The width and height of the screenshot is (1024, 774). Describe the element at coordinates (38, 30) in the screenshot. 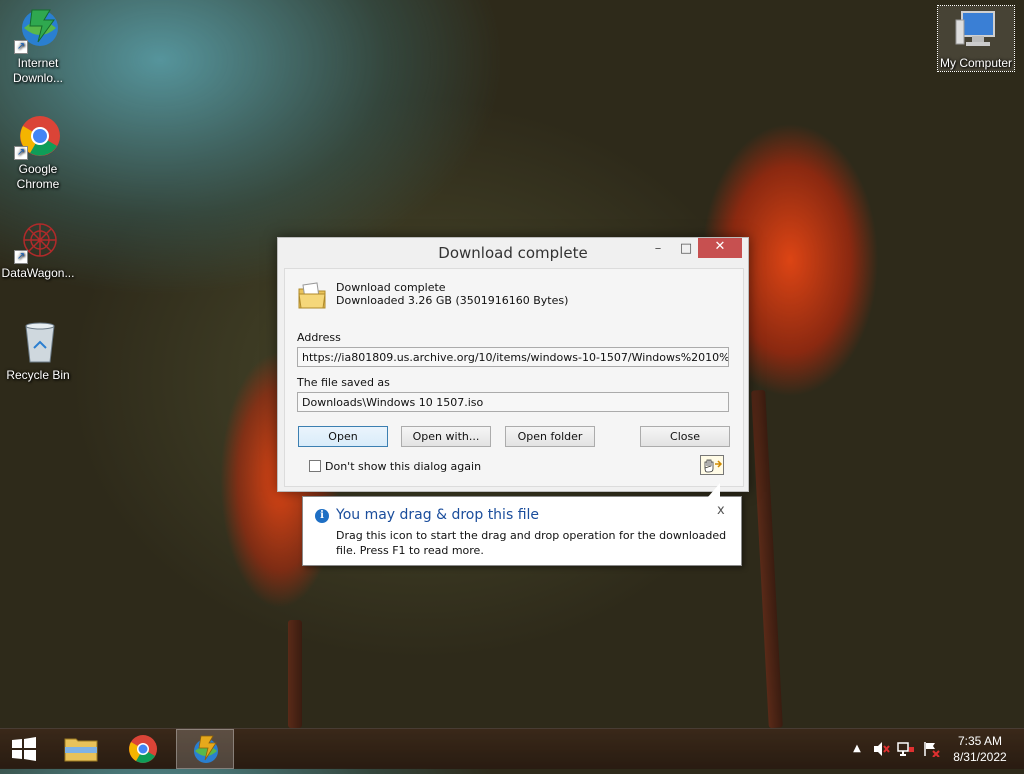

I see `idm-globe-icon: ↗` at that location.